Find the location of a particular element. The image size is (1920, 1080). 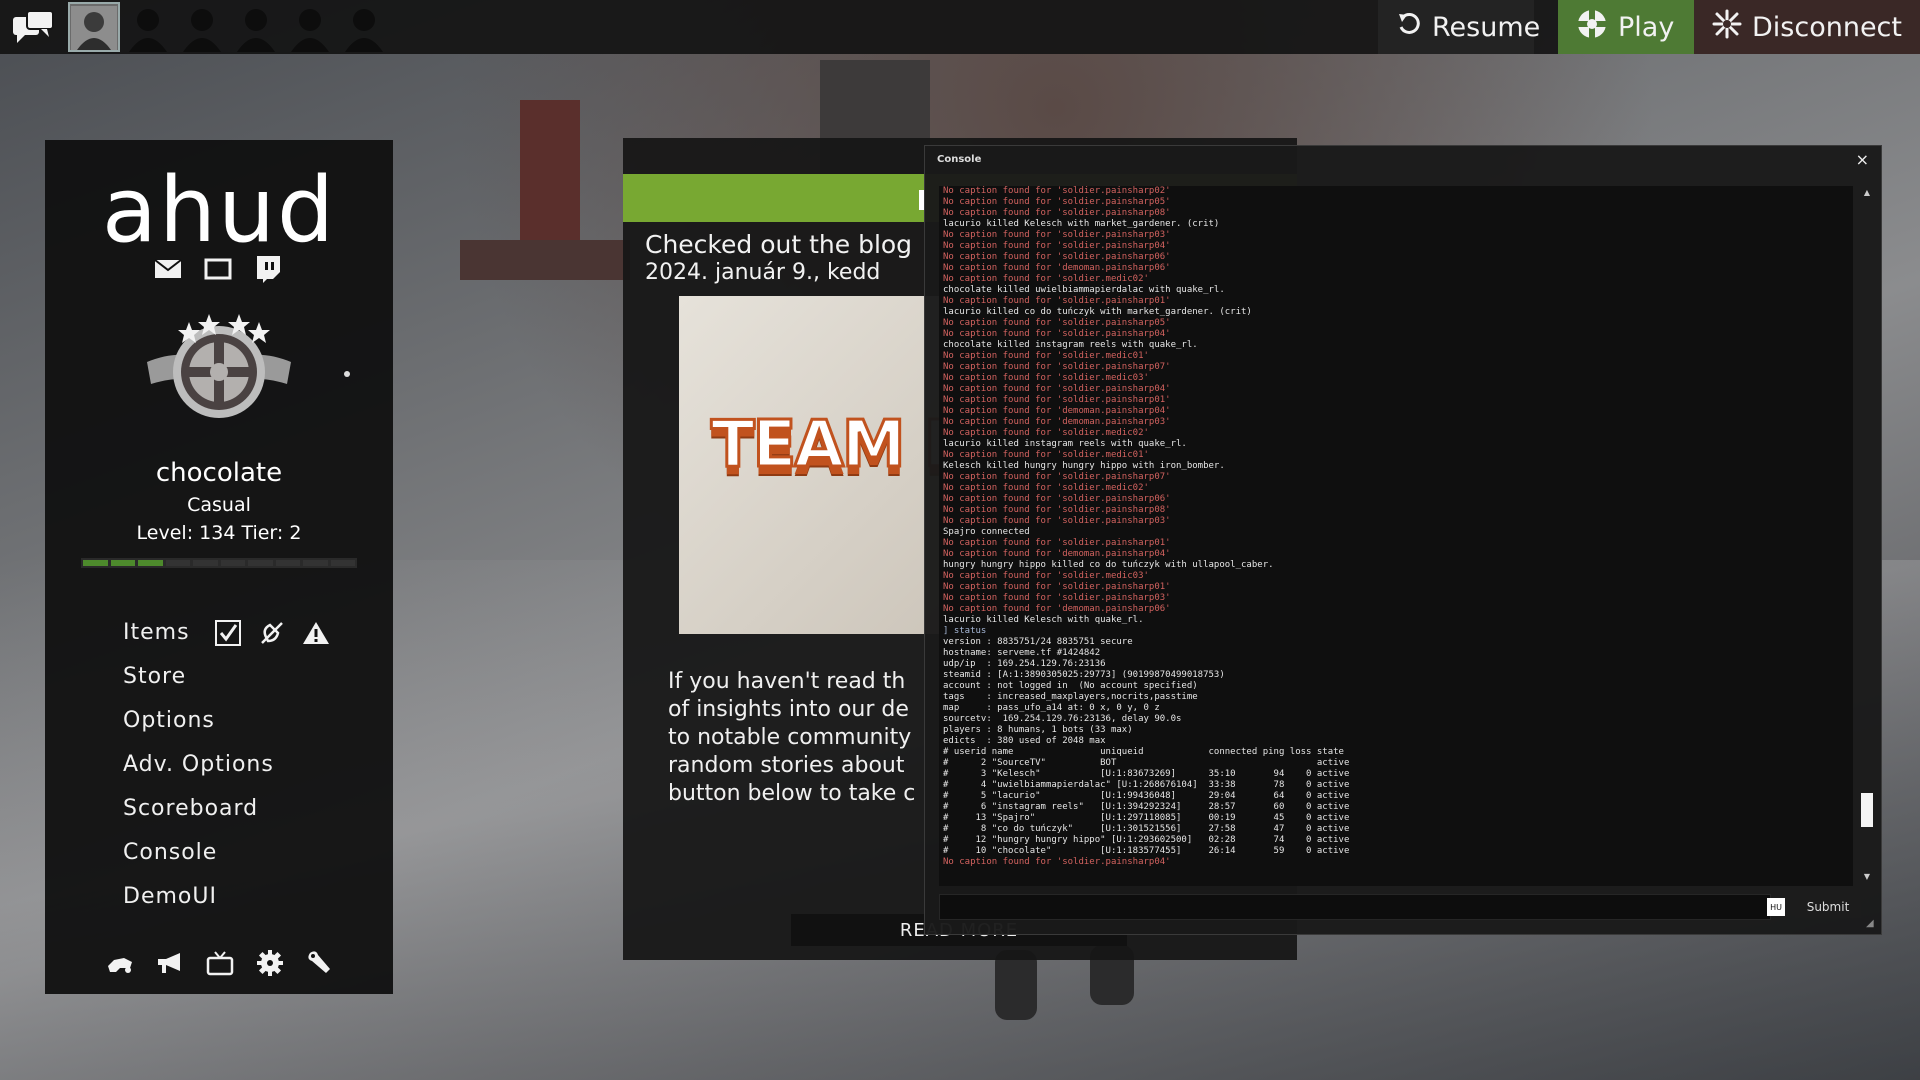

console-line: lacurio killed Kelesch with quake_rl. is located at coordinates (1043, 620).